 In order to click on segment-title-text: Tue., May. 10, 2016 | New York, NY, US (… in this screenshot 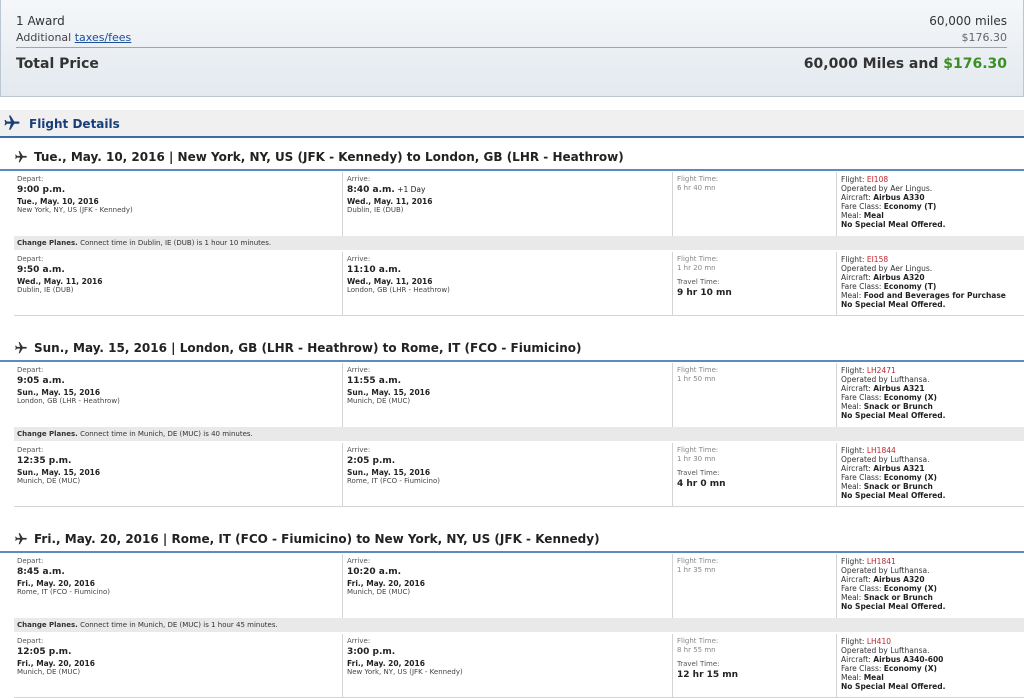, I will do `click(329, 157)`.